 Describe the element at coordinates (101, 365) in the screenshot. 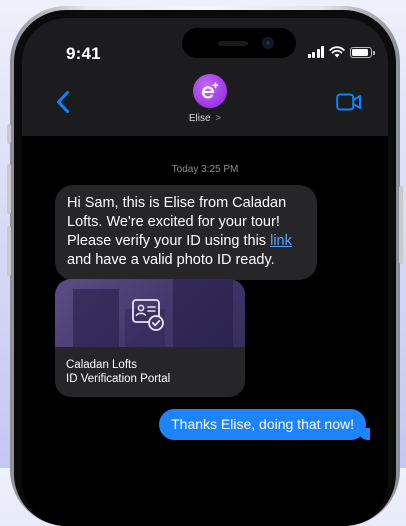

I see `link-preview-title-line1: Caladan Lofts` at that location.